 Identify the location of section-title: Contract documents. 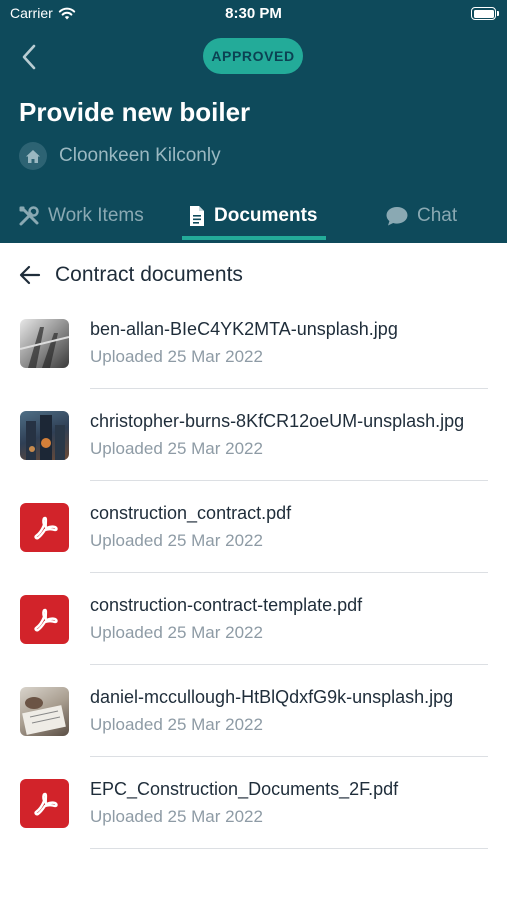
(149, 274).